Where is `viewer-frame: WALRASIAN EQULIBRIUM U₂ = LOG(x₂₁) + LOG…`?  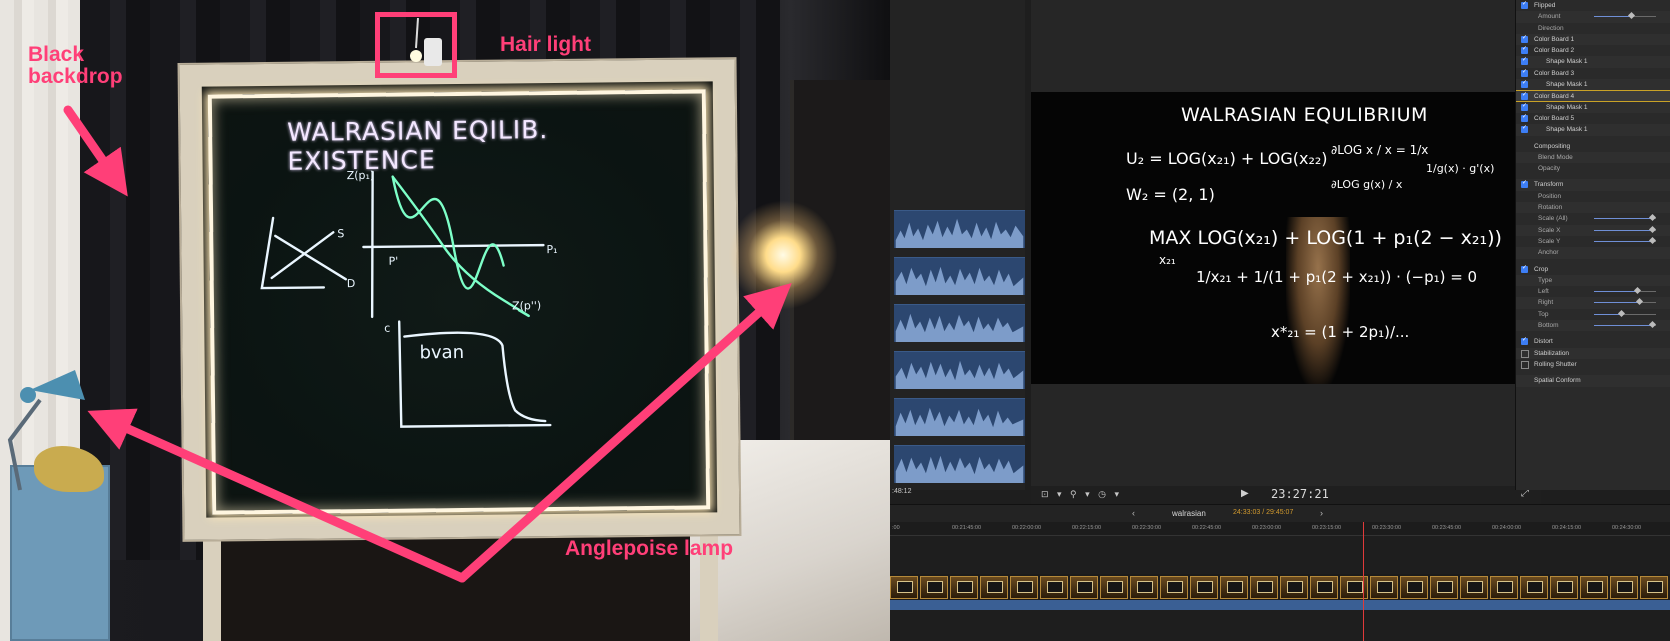 viewer-frame: WALRASIAN EQULIBRIUM U₂ = LOG(x₂₁) + LOG… is located at coordinates (1286, 238).